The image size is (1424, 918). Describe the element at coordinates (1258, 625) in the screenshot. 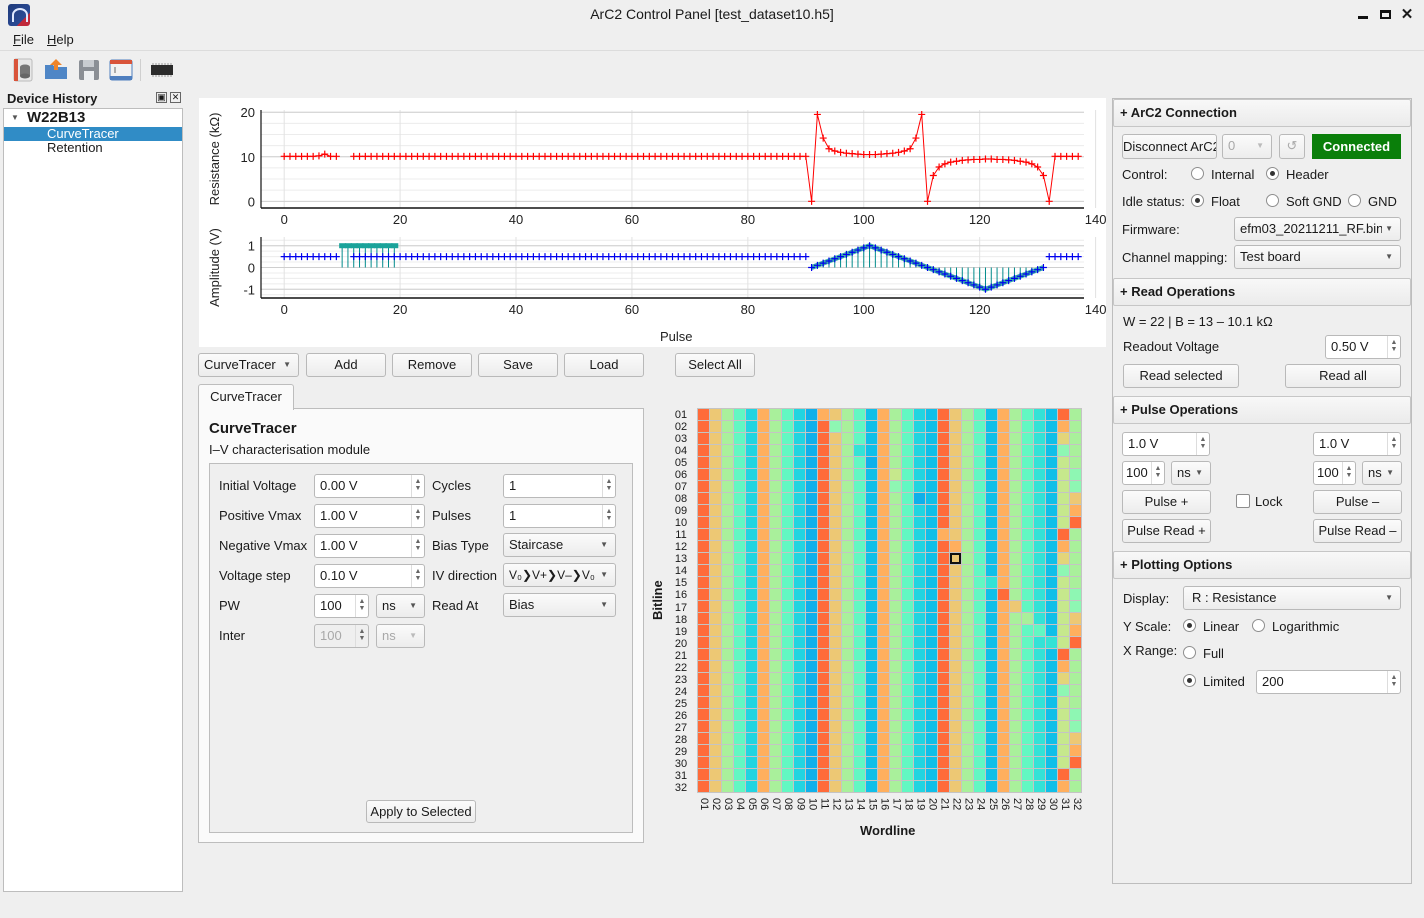

I see `yscale-log-radio` at that location.